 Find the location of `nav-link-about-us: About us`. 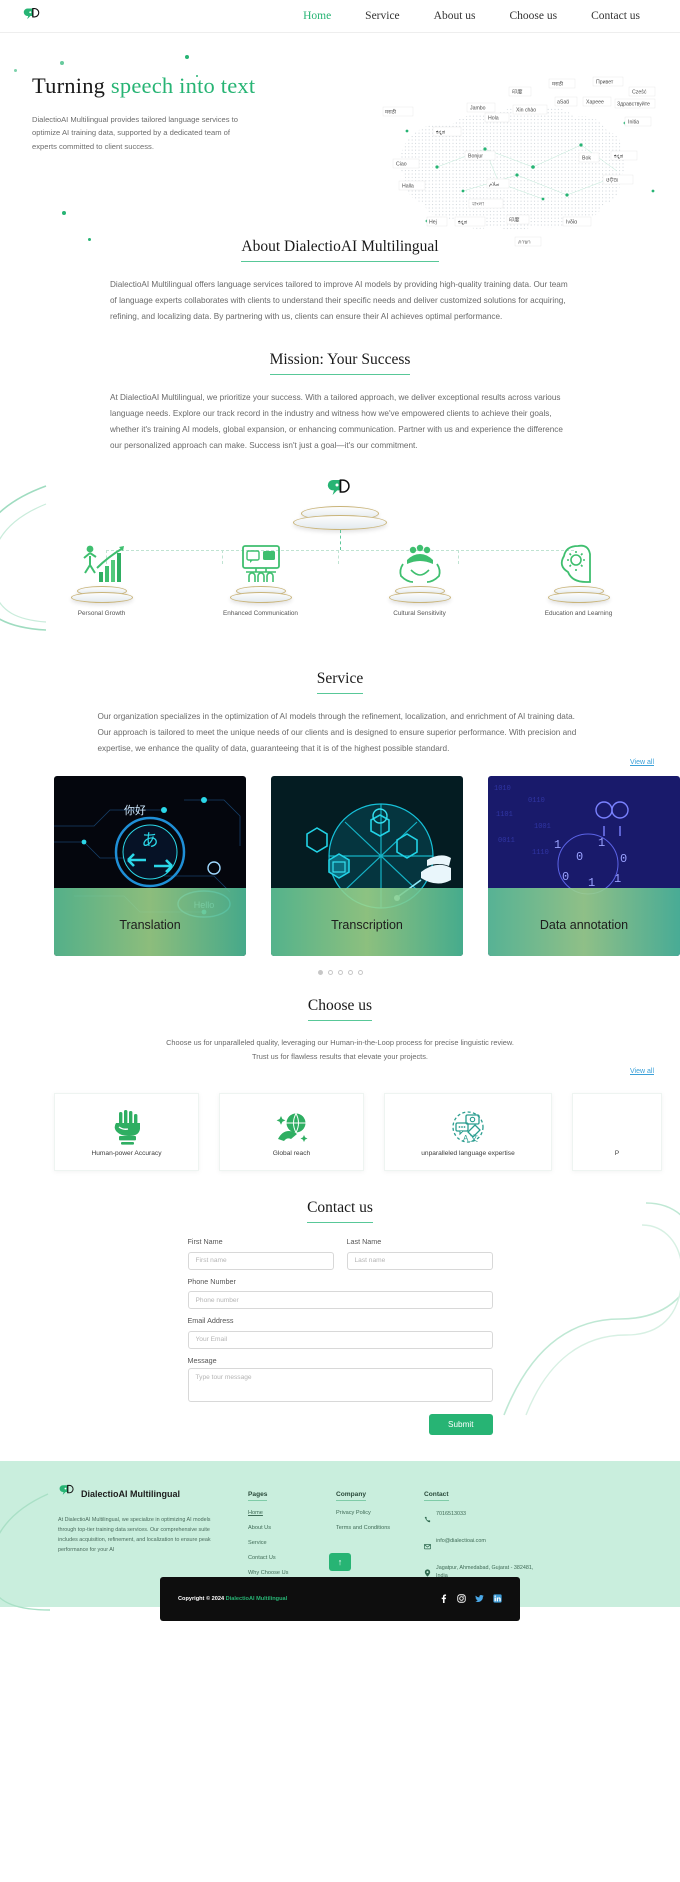

nav-link-about-us: About us is located at coordinates (455, 16).